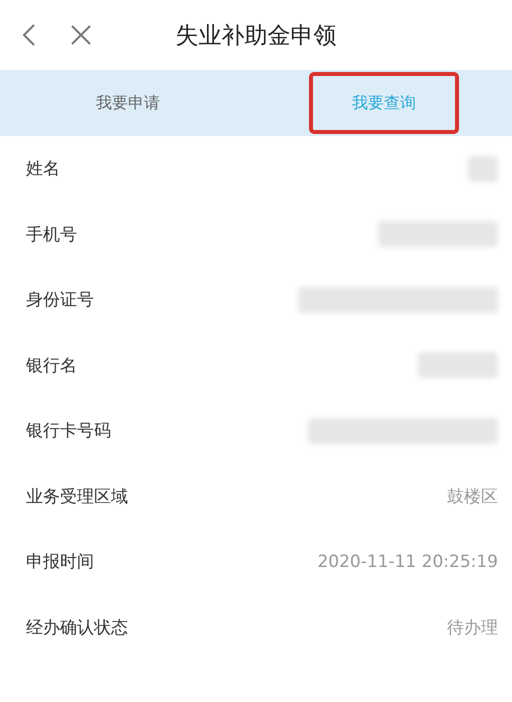 The width and height of the screenshot is (512, 702). I want to click on field-label: 银行名, so click(51, 365).